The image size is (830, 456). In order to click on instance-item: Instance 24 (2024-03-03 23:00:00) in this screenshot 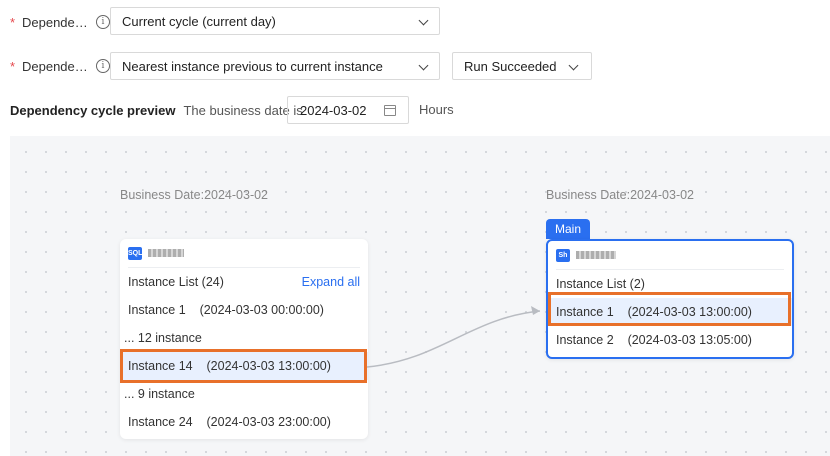, I will do `click(244, 422)`.